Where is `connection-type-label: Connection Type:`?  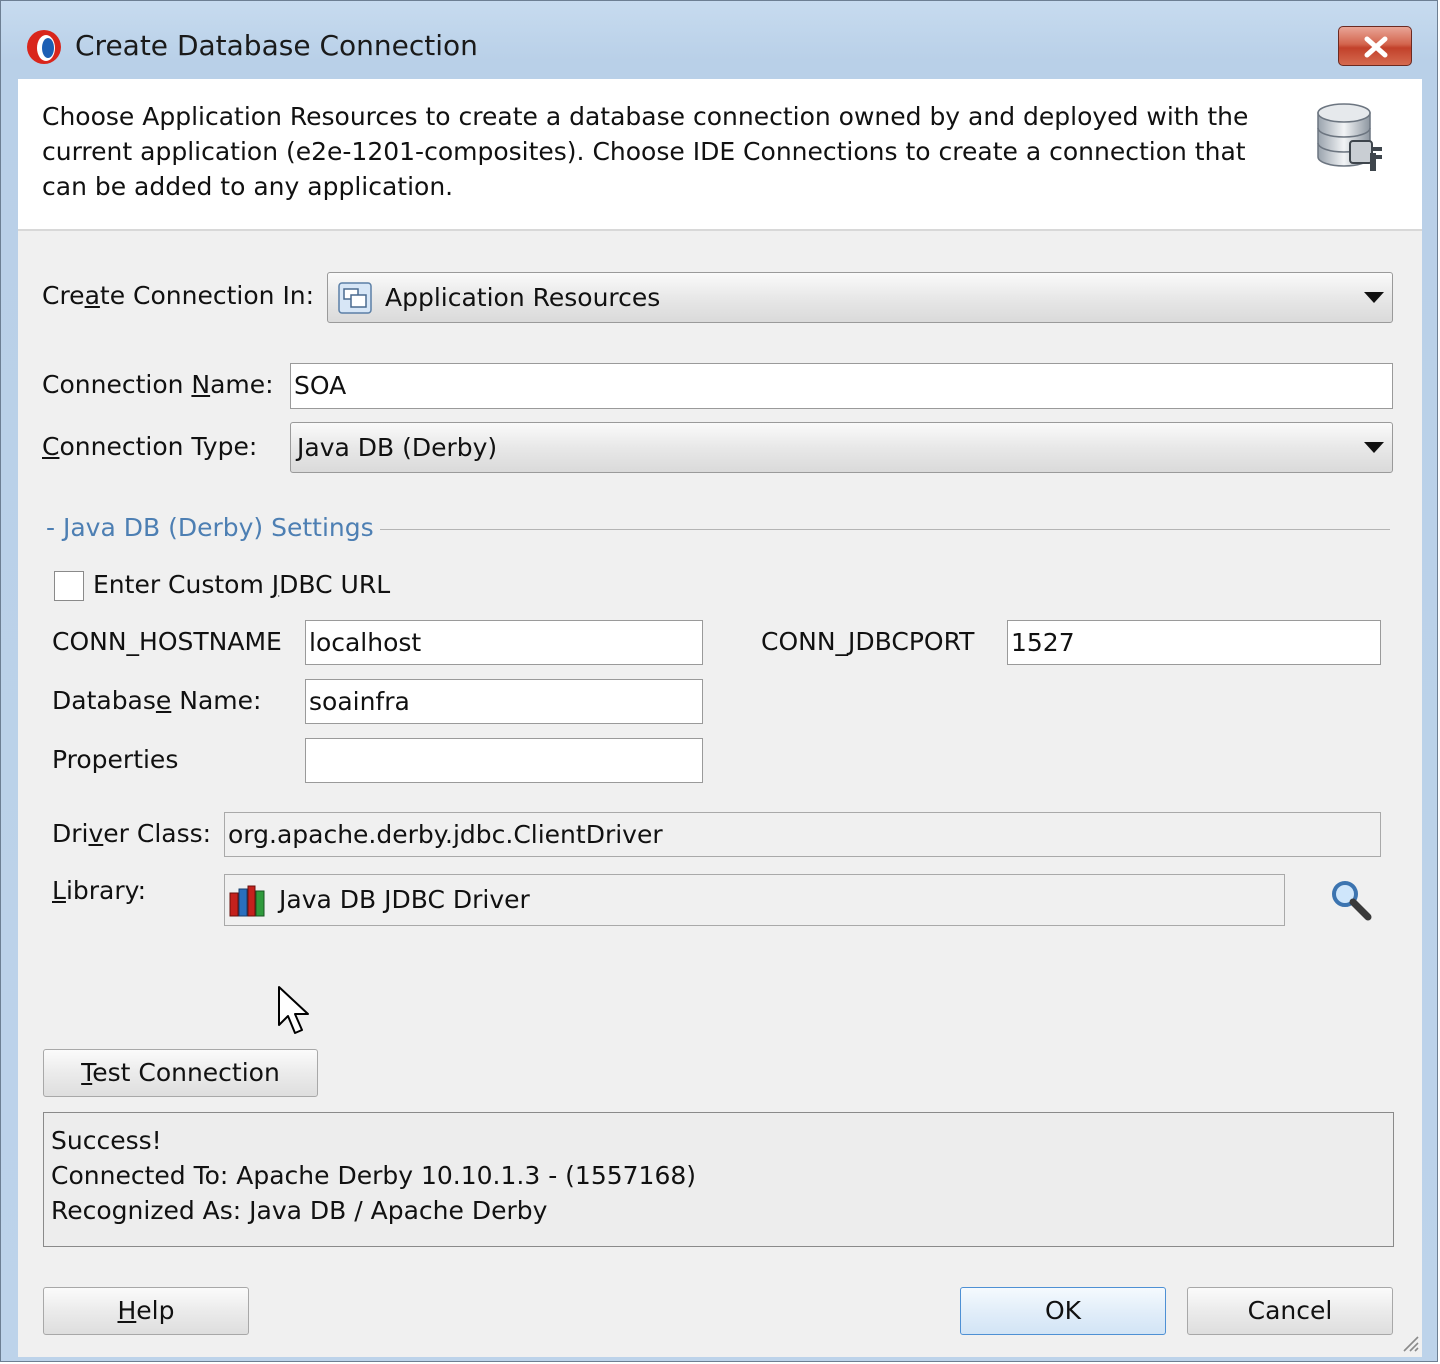
connection-type-label: Connection Type: is located at coordinates (150, 446).